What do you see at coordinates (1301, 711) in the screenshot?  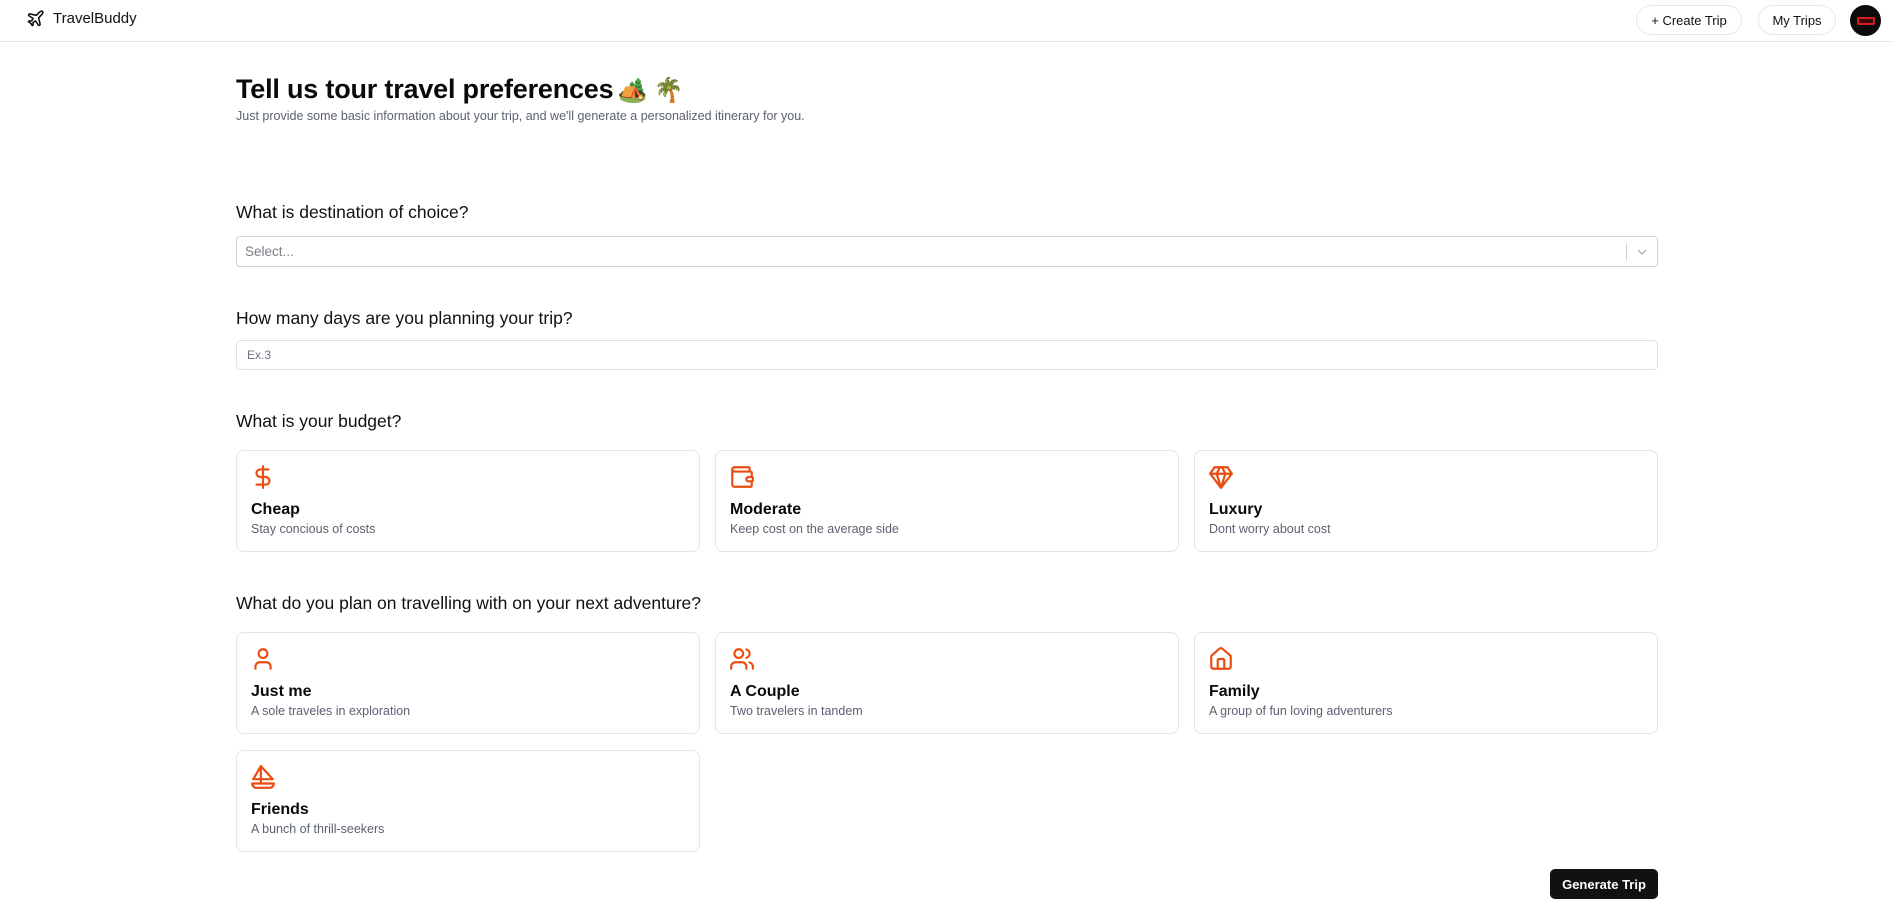 I see `traveler-option-desc: A group of fun loving adventurers` at bounding box center [1301, 711].